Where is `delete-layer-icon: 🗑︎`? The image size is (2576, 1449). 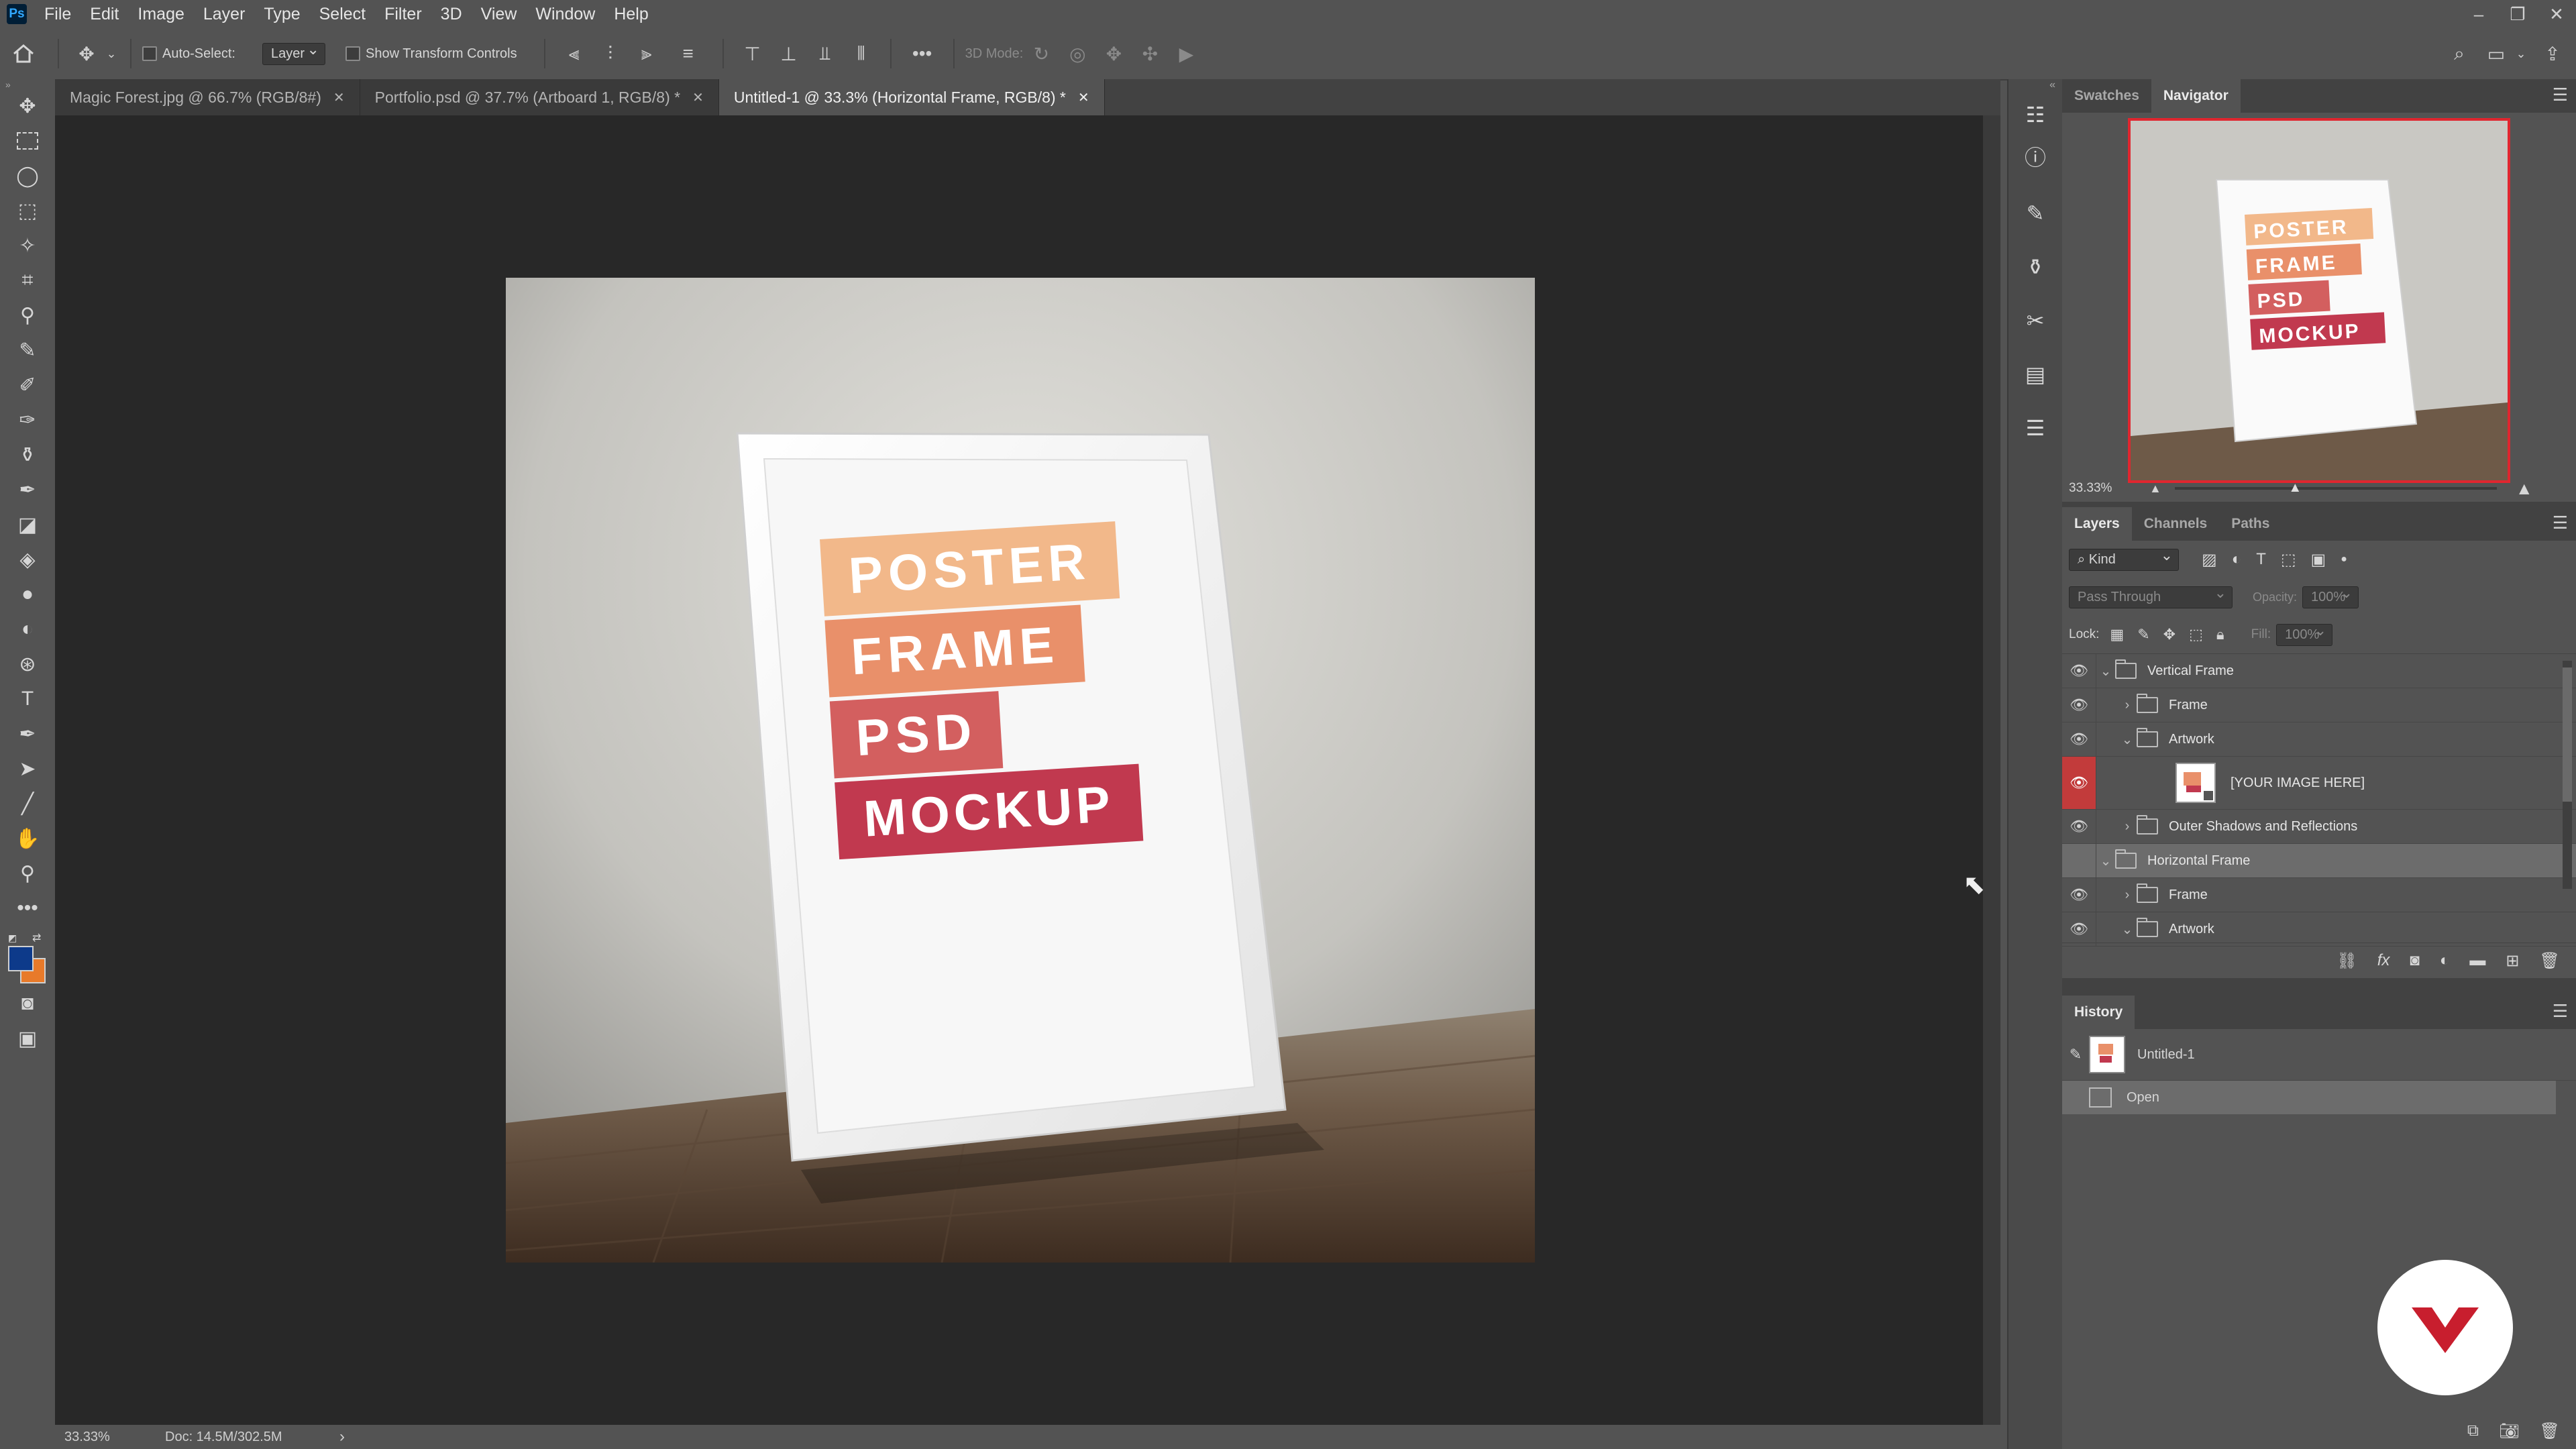 delete-layer-icon: 🗑︎ is located at coordinates (2550, 961).